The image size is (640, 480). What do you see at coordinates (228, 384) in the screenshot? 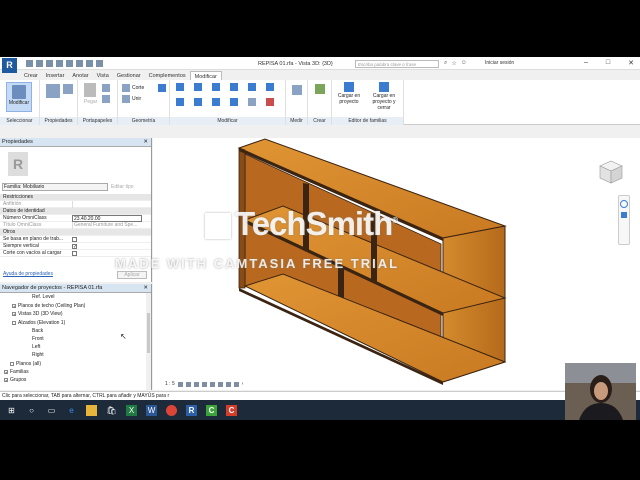
I see `hide-icon` at bounding box center [228, 384].